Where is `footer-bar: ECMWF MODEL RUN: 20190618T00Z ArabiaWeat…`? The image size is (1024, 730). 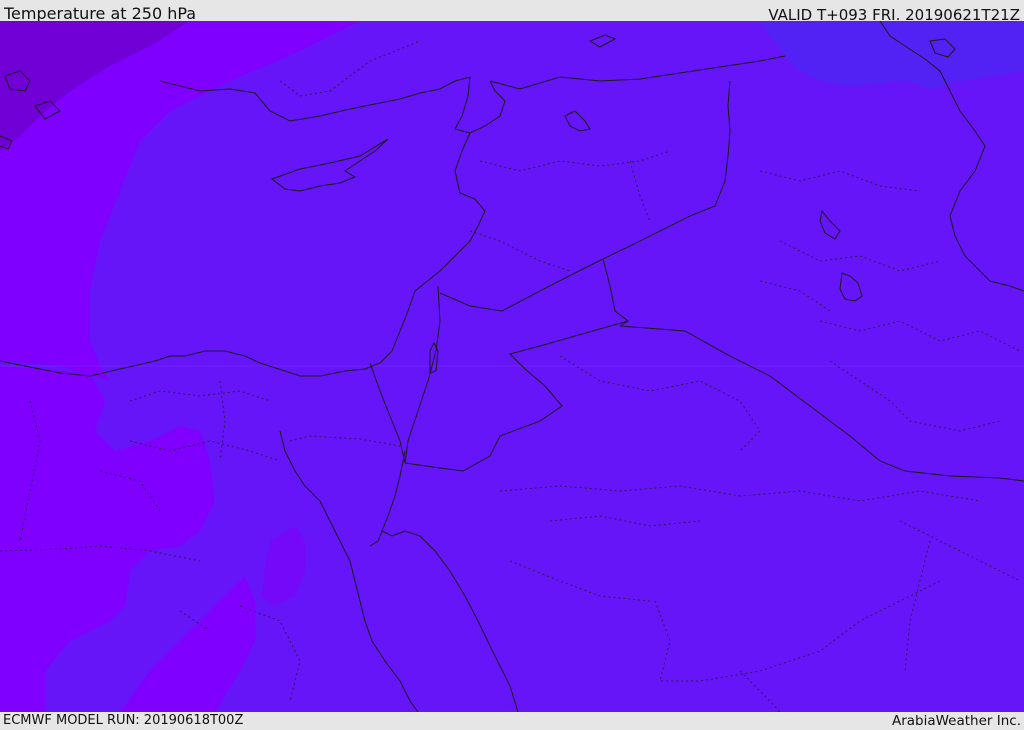
footer-bar: ECMWF MODEL RUN: 20190618T00Z ArabiaWeat… is located at coordinates (512, 720).